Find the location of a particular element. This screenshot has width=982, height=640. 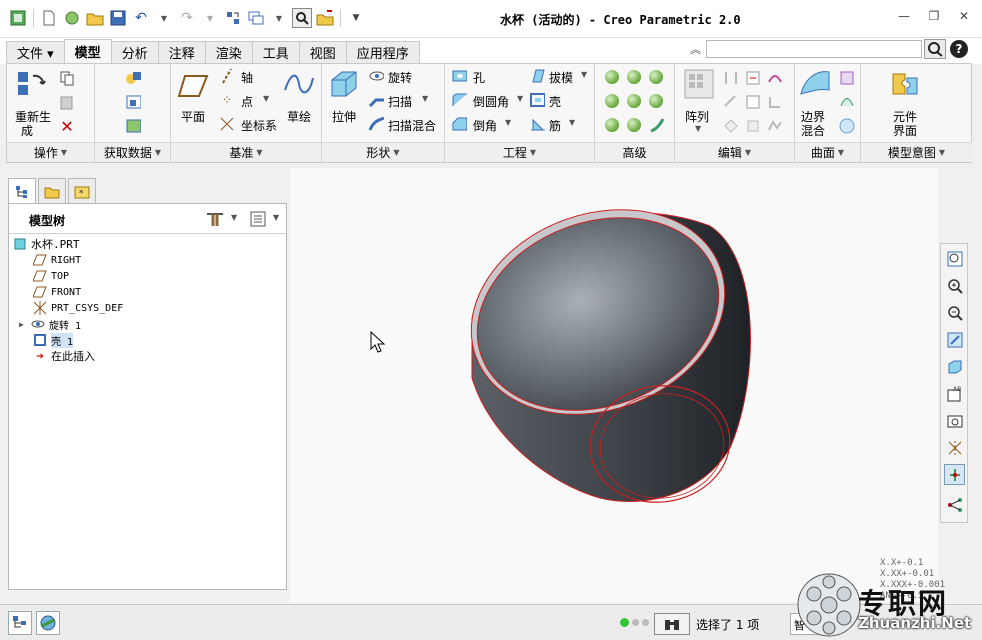

expand-icon: ▶ is located at coordinates (25, 324).